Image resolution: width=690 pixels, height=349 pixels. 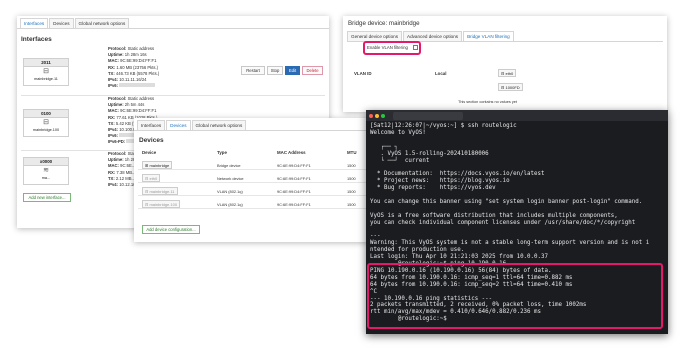 I want to click on close-icon, so click(x=371, y=115).